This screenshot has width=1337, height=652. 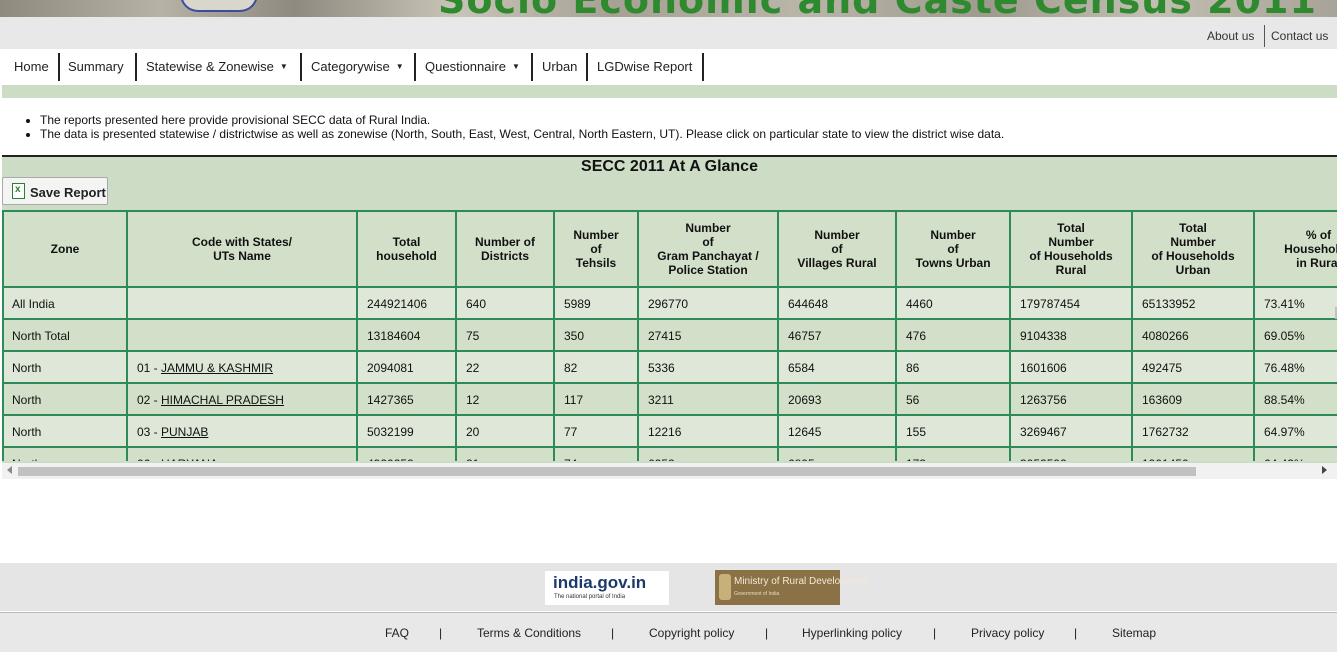 I want to click on contact-us-link: Contact us, so click(x=1299, y=36).